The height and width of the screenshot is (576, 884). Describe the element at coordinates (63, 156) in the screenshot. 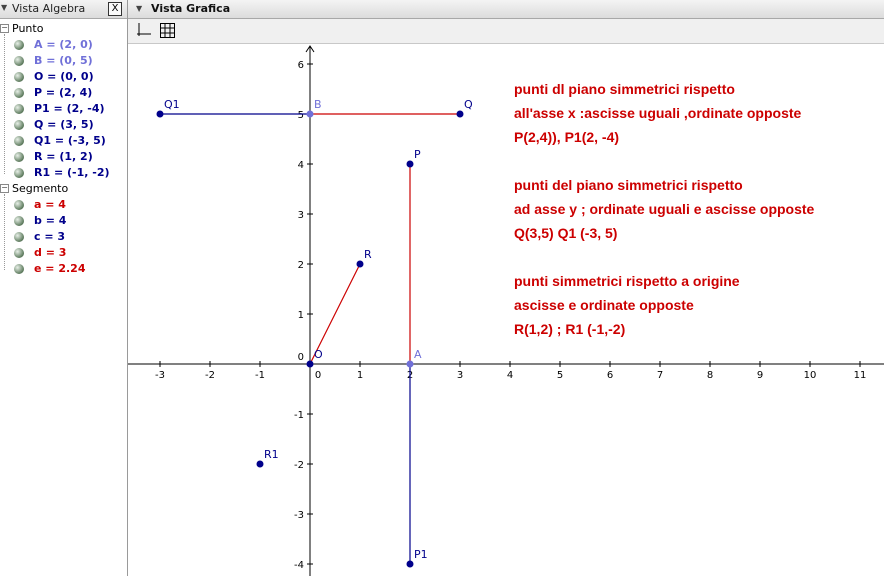

I see `tree-item-label: R = (1, 2)` at that location.